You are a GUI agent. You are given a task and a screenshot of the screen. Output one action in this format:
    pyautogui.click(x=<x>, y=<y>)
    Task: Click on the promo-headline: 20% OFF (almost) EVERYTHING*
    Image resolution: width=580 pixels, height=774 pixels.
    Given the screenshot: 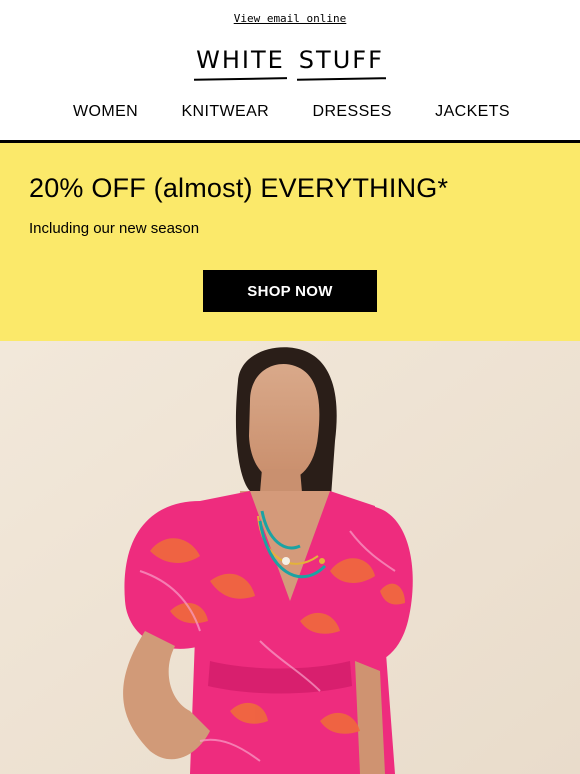 What is the action you would take?
    pyautogui.click(x=239, y=188)
    